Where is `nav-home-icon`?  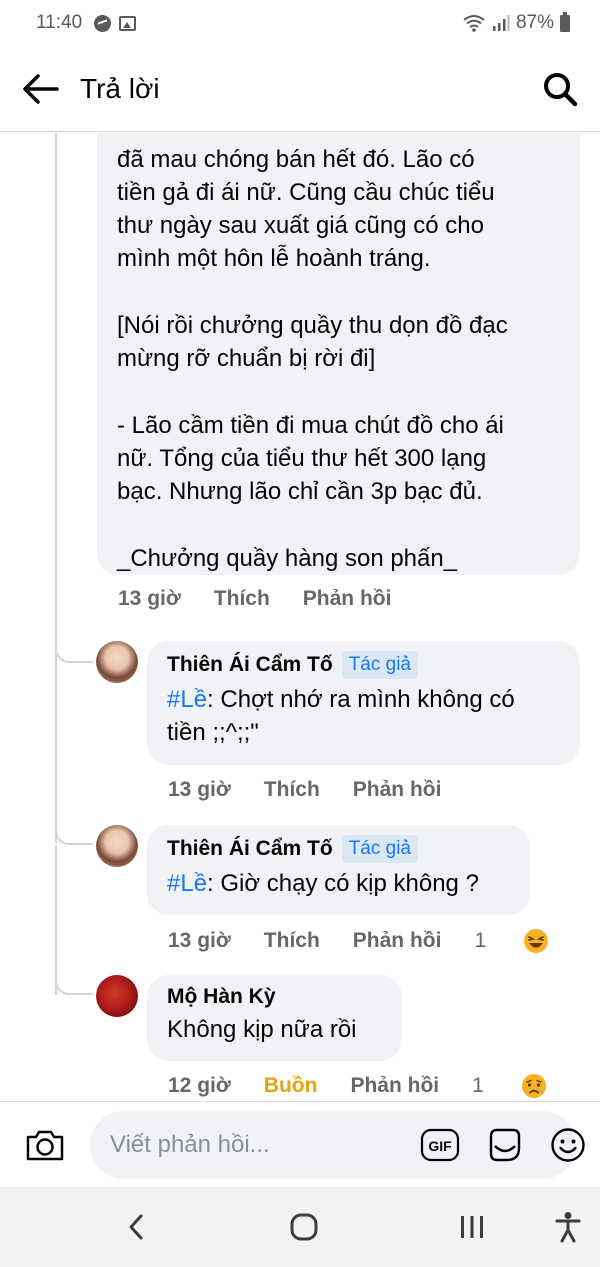 nav-home-icon is located at coordinates (304, 1227).